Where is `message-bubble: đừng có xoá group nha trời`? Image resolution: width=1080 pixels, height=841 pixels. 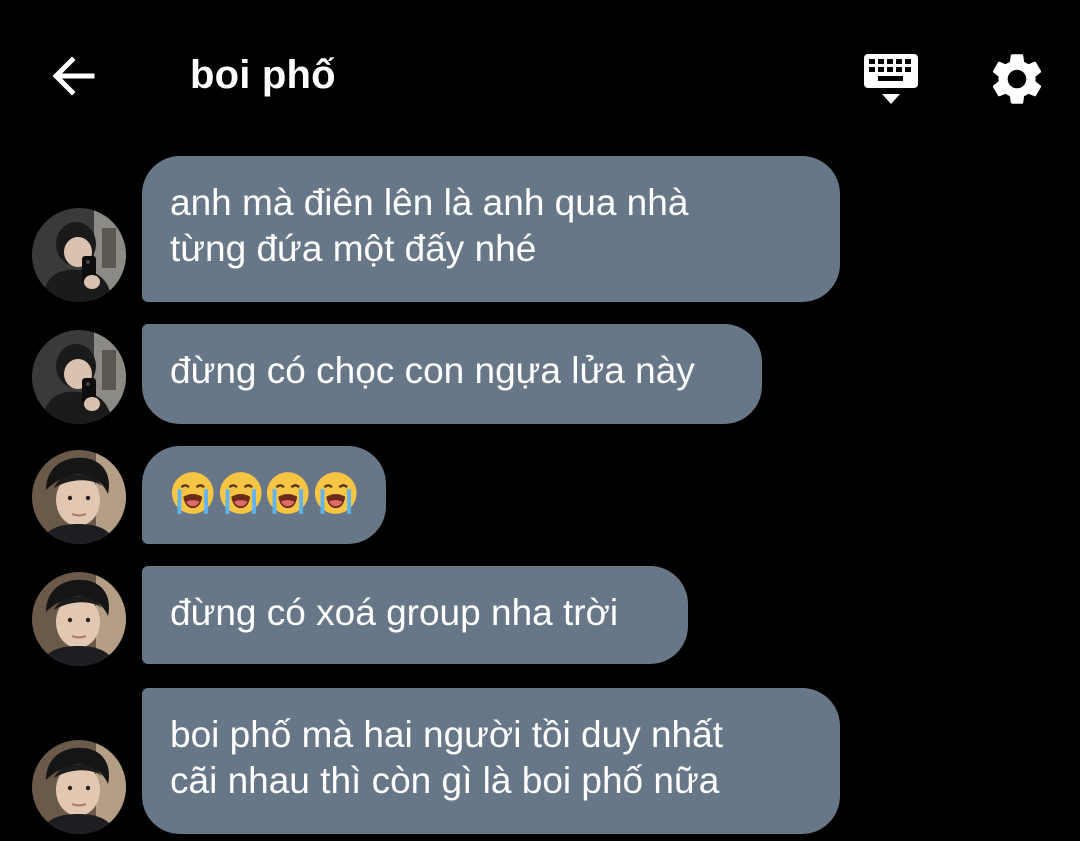
message-bubble: đừng có xoá group nha trời is located at coordinates (415, 615).